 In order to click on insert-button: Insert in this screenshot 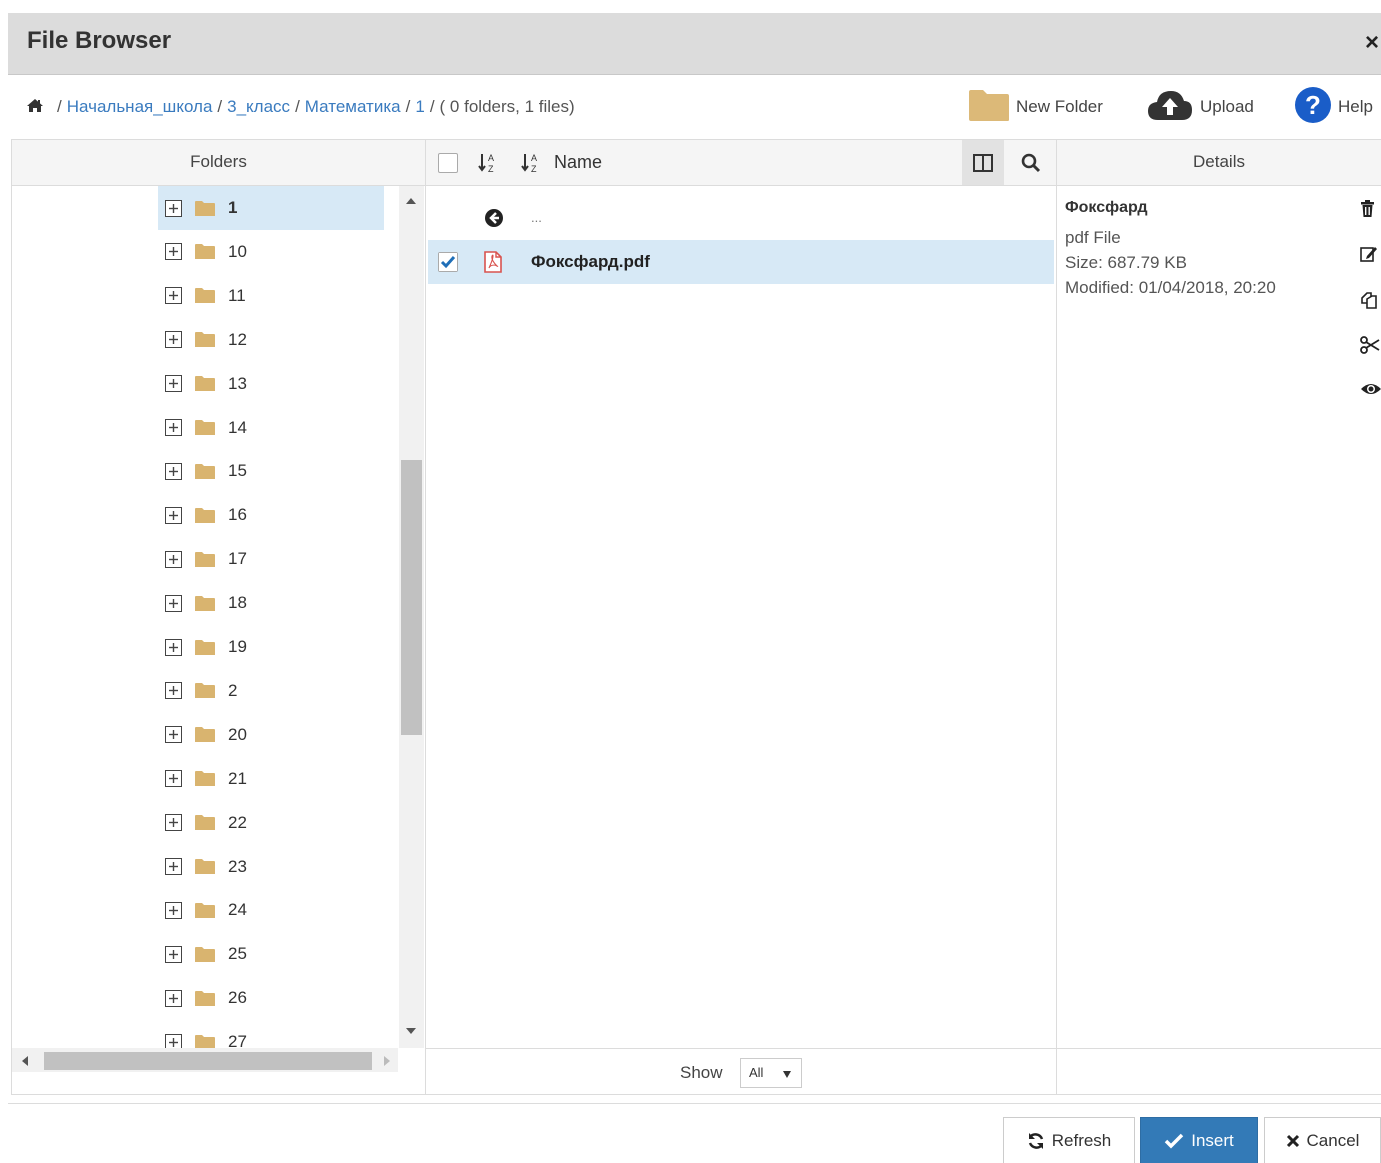, I will do `click(1199, 1140)`.